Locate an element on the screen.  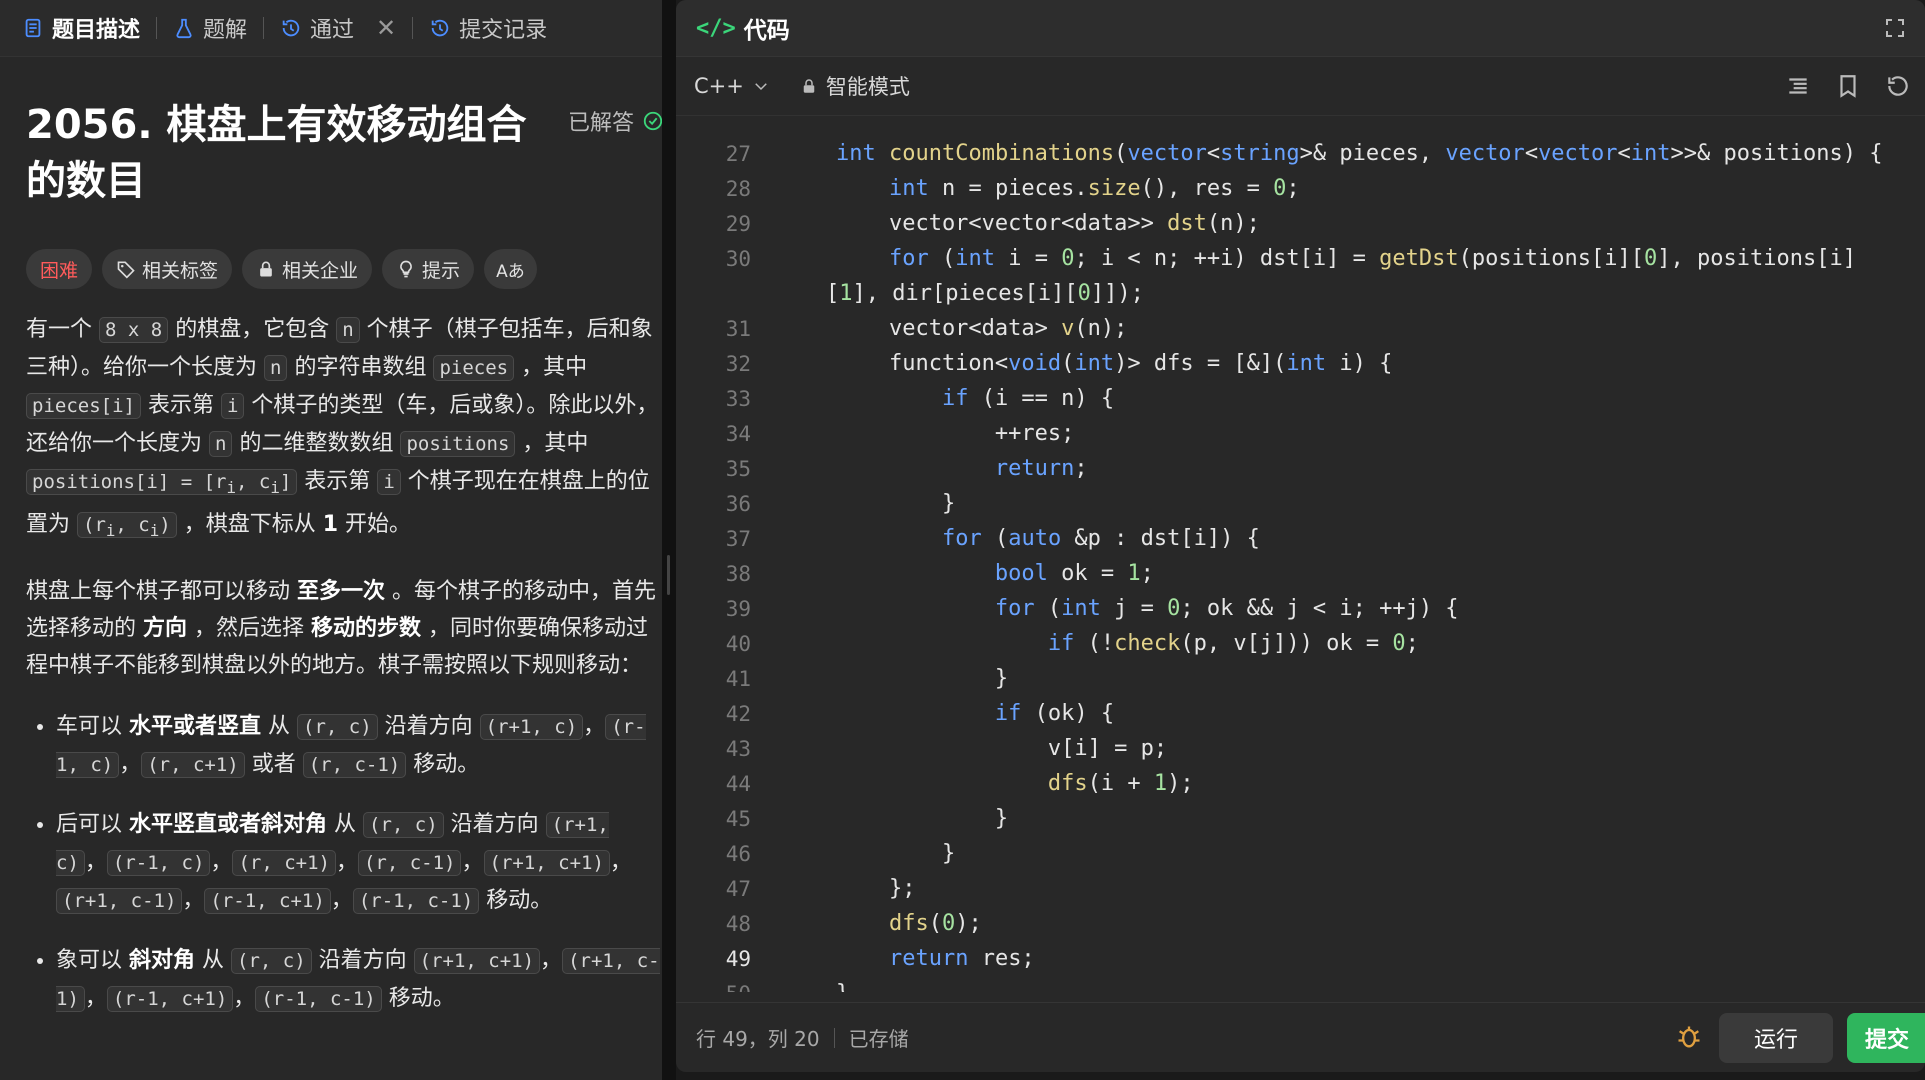
code-line: 36 } is located at coordinates (840, 503).